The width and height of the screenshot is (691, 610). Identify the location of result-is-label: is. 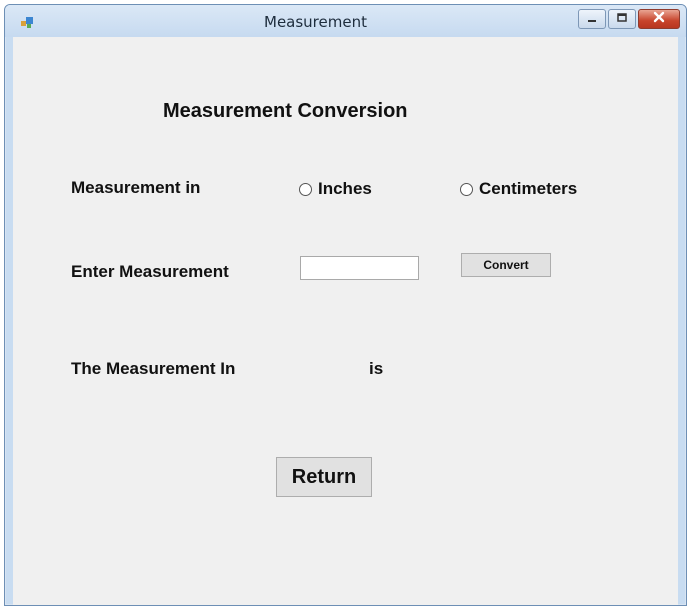
(376, 368).